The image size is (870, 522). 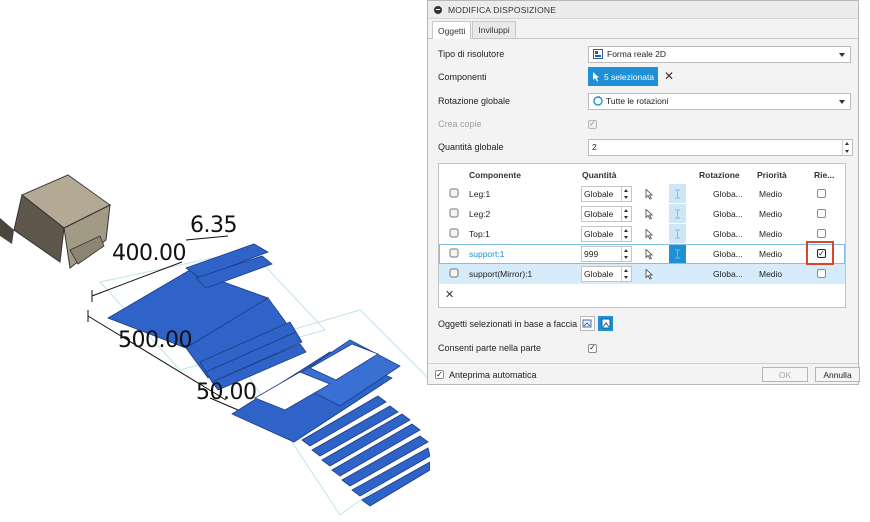 What do you see at coordinates (623, 76) in the screenshot?
I see `components-select-button: 5 selezionata` at bounding box center [623, 76].